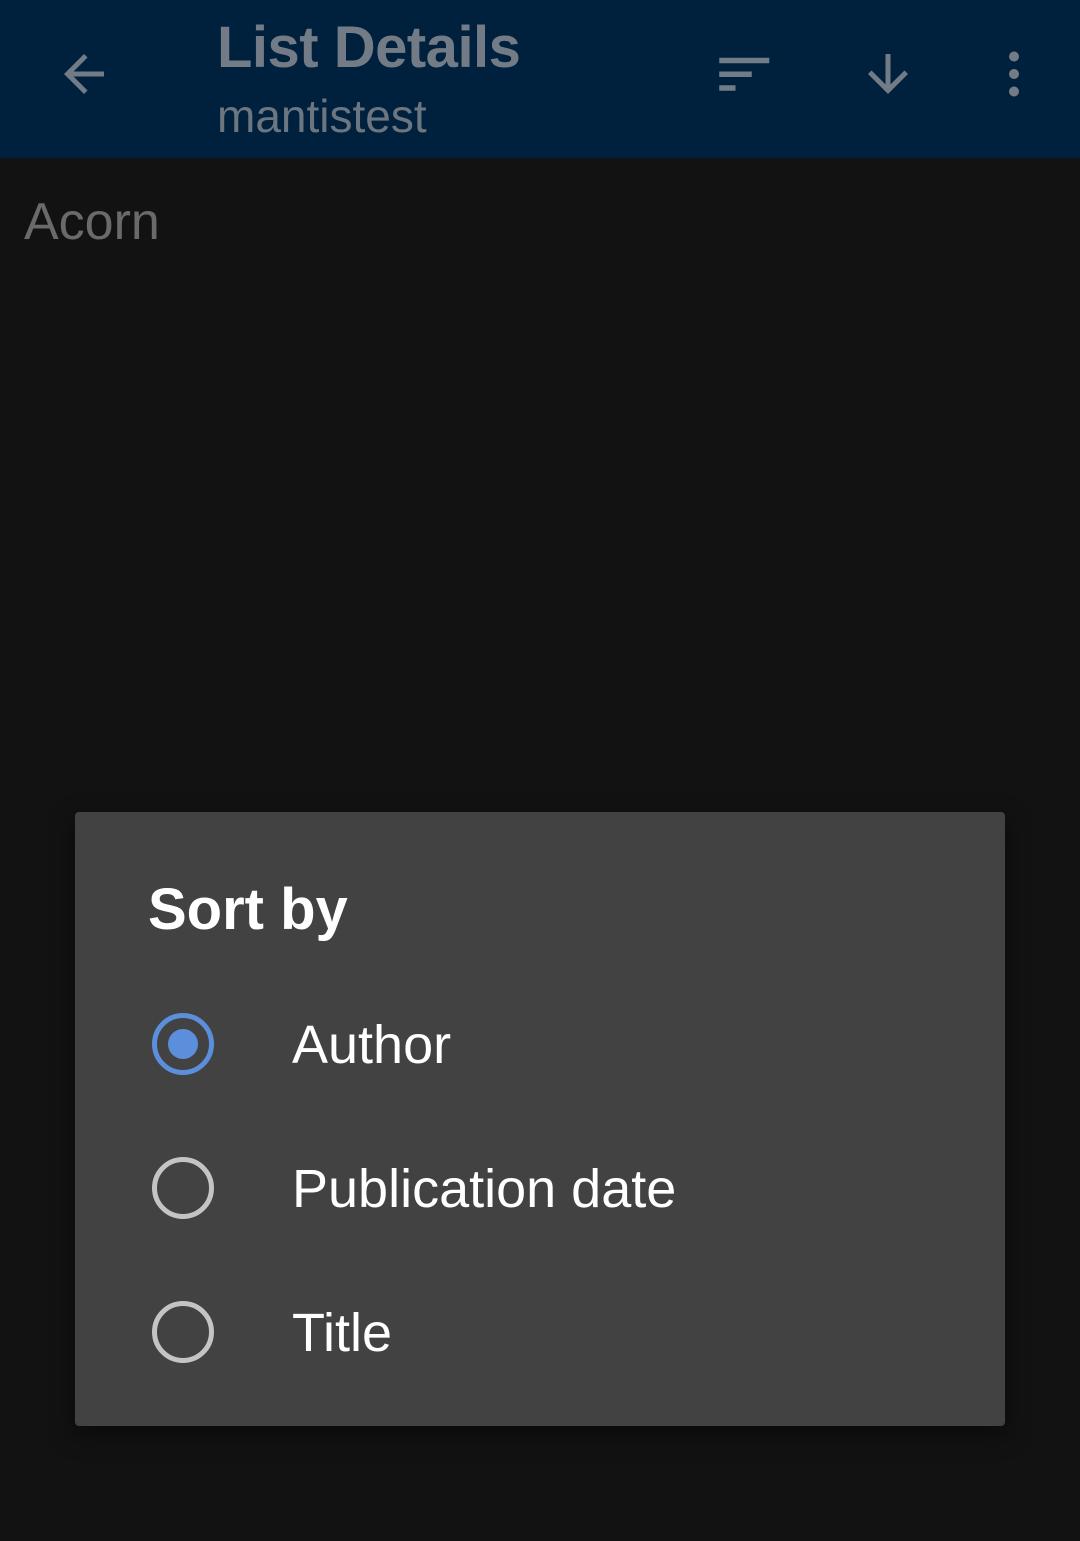  Describe the element at coordinates (540, 1044) in the screenshot. I see `sort-option-author: Author` at that location.